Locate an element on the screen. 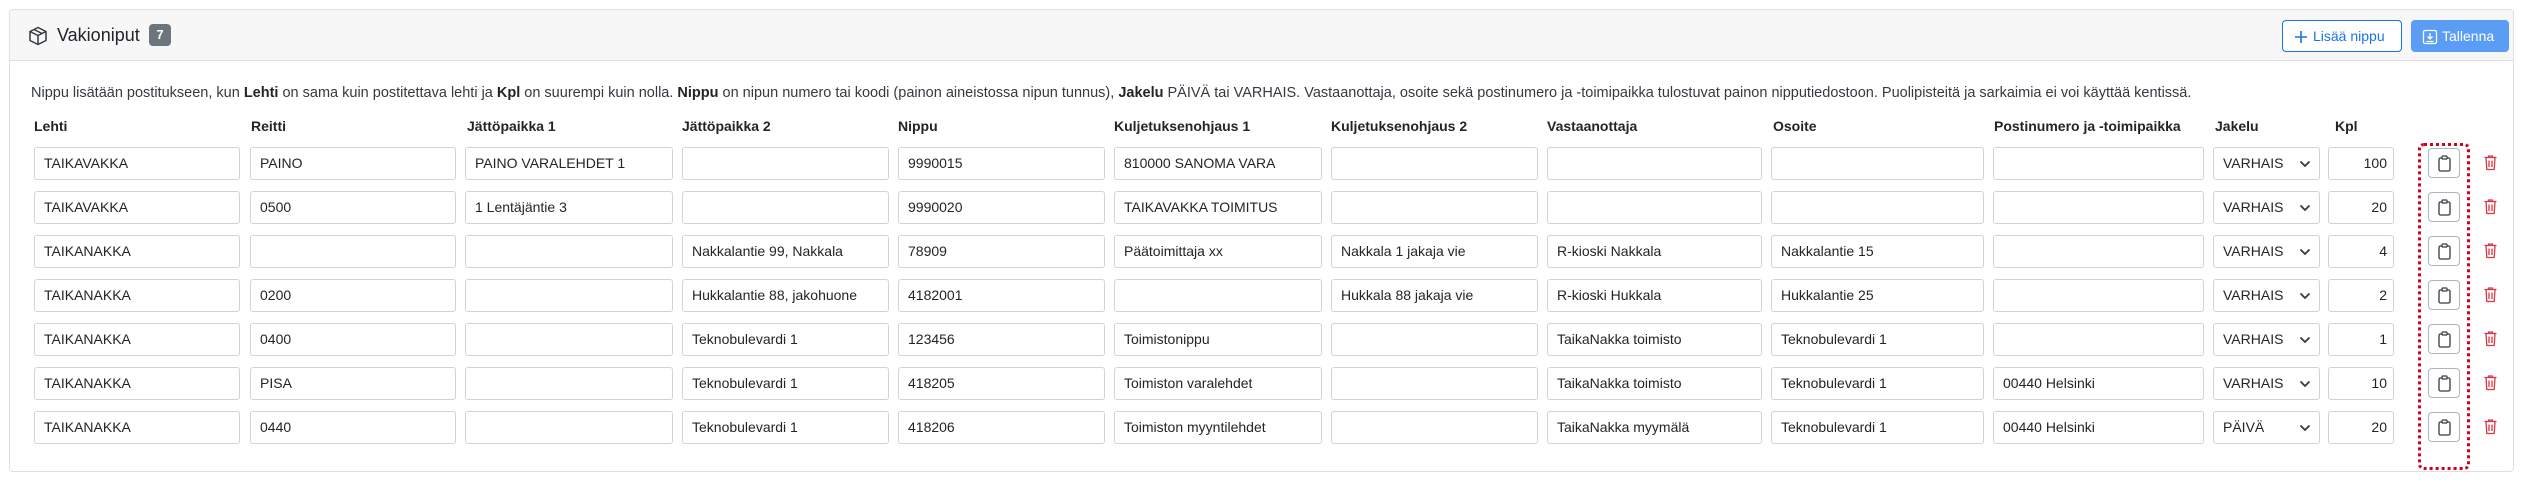 This screenshot has height=483, width=2523. nippu-input-row-5: 123456 is located at coordinates (1001, 339).